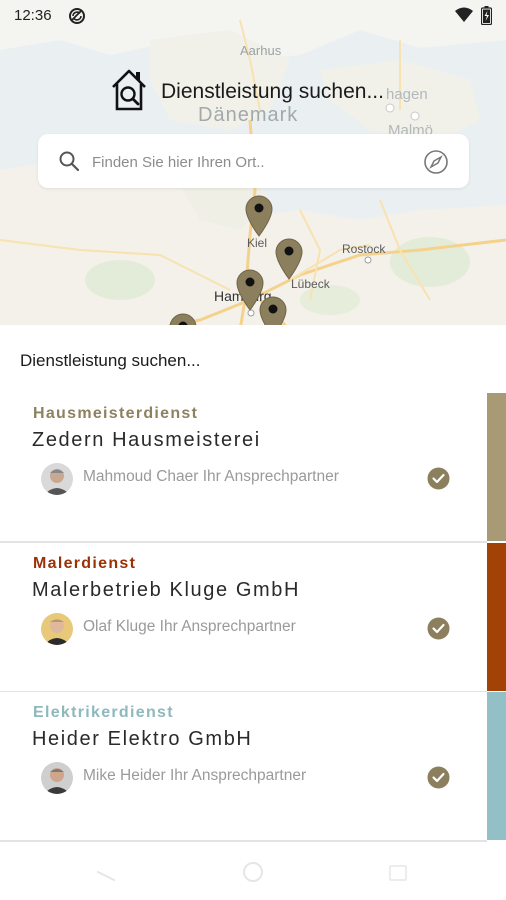 This screenshot has width=506, height=900. What do you see at coordinates (189, 626) in the screenshot?
I see `contact-person: Olaf Kluge Ihr Ansprechpartner` at bounding box center [189, 626].